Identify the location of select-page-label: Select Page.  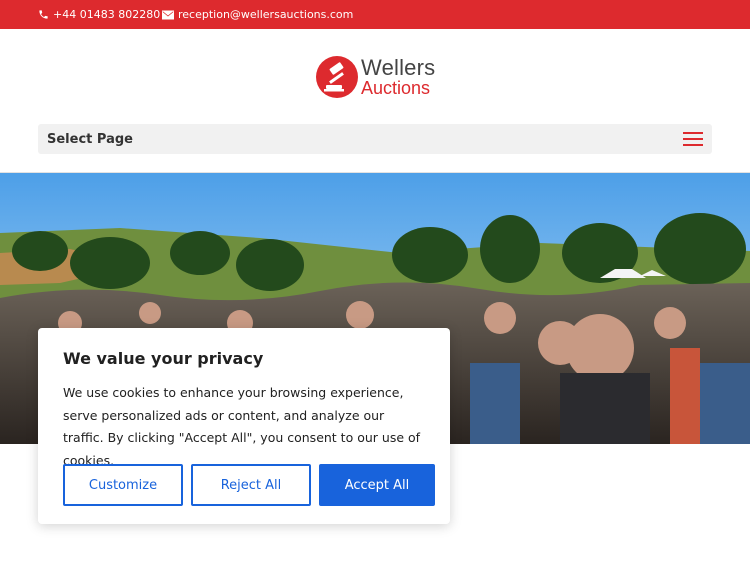
(90, 139).